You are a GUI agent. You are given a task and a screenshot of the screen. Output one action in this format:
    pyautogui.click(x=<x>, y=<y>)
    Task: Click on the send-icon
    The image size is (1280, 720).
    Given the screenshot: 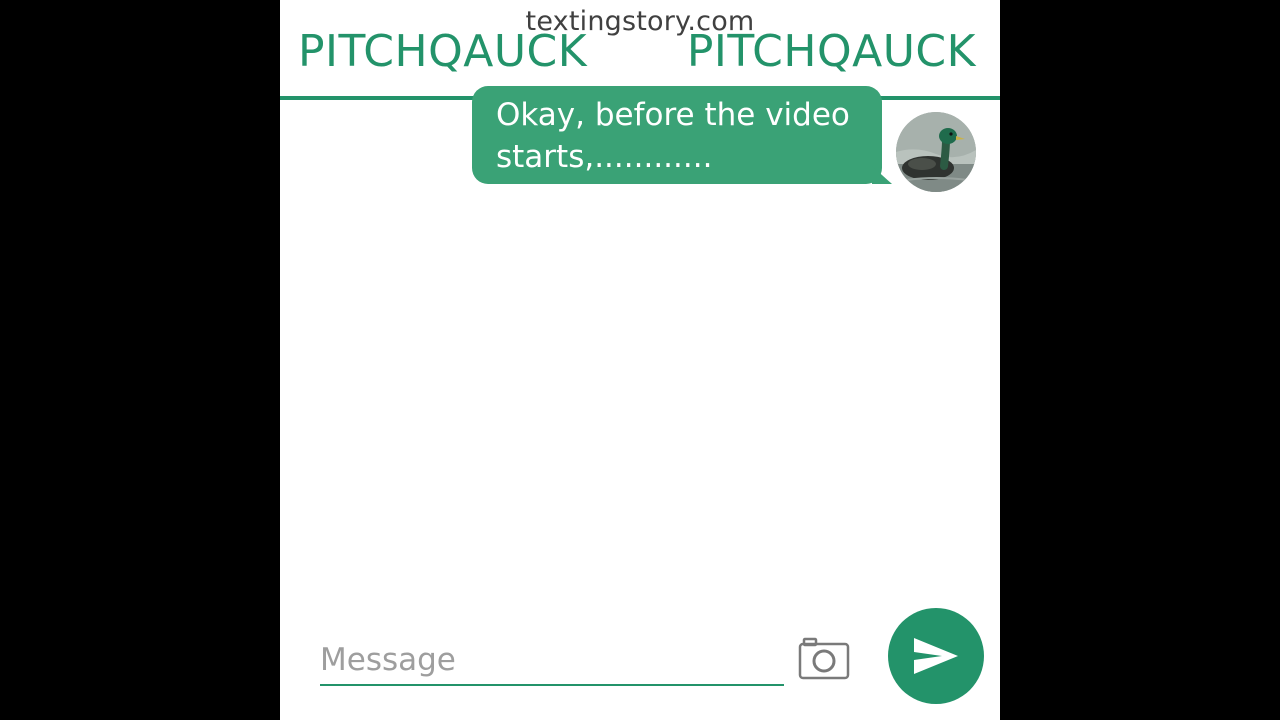 What is the action you would take?
    pyautogui.click(x=936, y=656)
    